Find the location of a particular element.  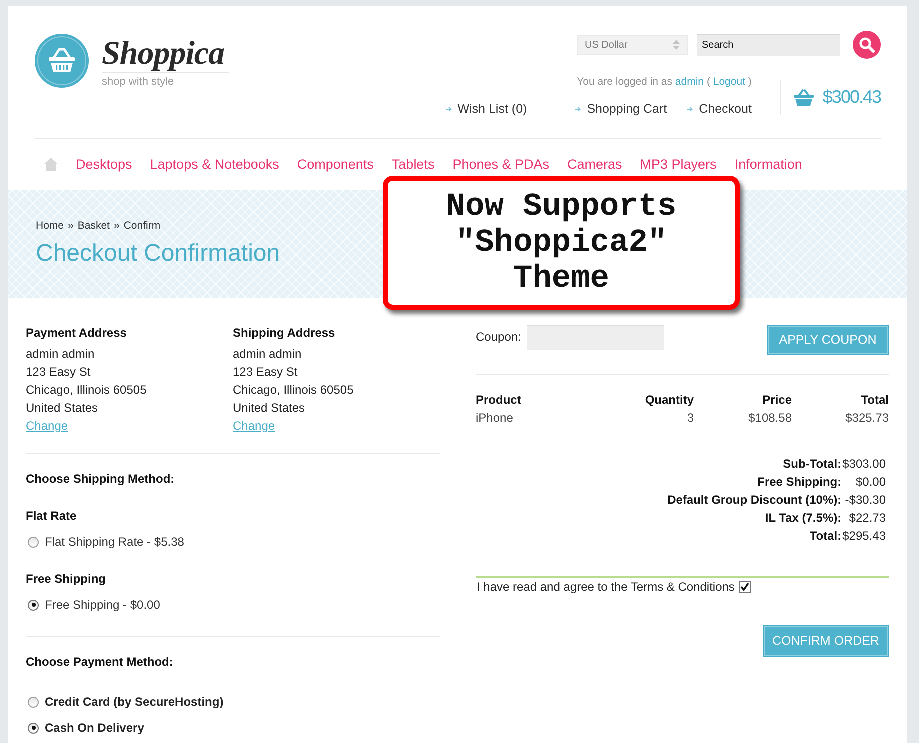

address-heading: Shipping Address is located at coordinates (284, 333).